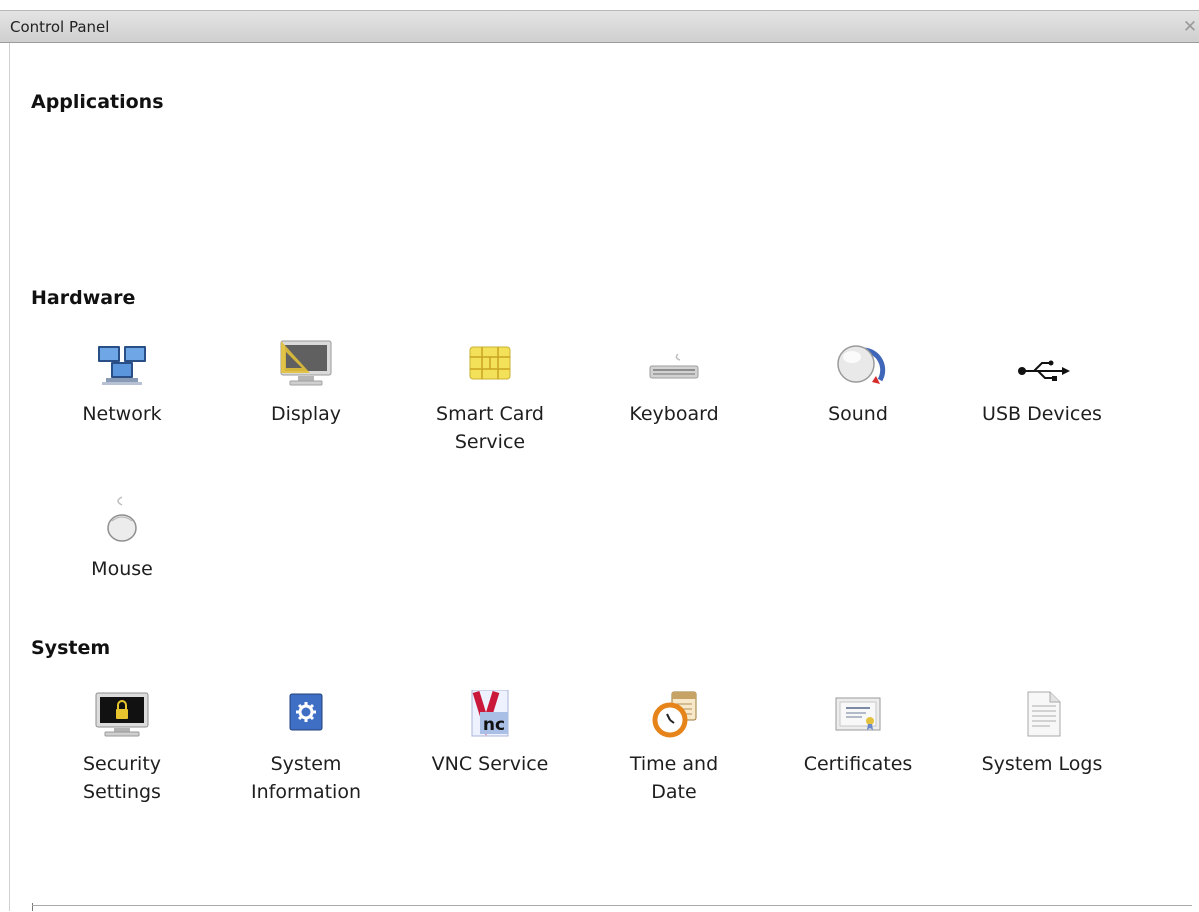 The width and height of the screenshot is (1199, 912). What do you see at coordinates (306, 414) in the screenshot?
I see `hardware-item-label: Display` at bounding box center [306, 414].